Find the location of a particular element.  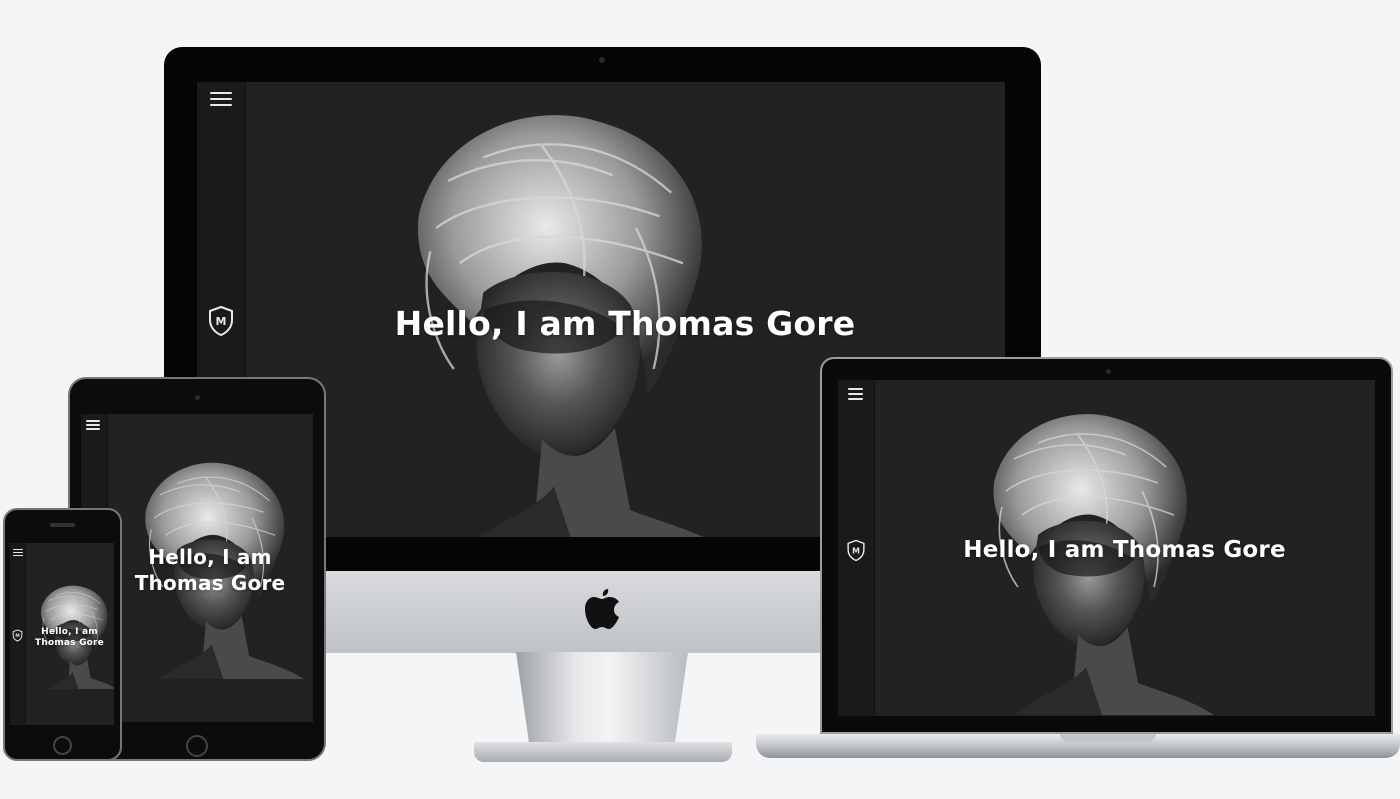

phone-speaker is located at coordinates (62, 525).